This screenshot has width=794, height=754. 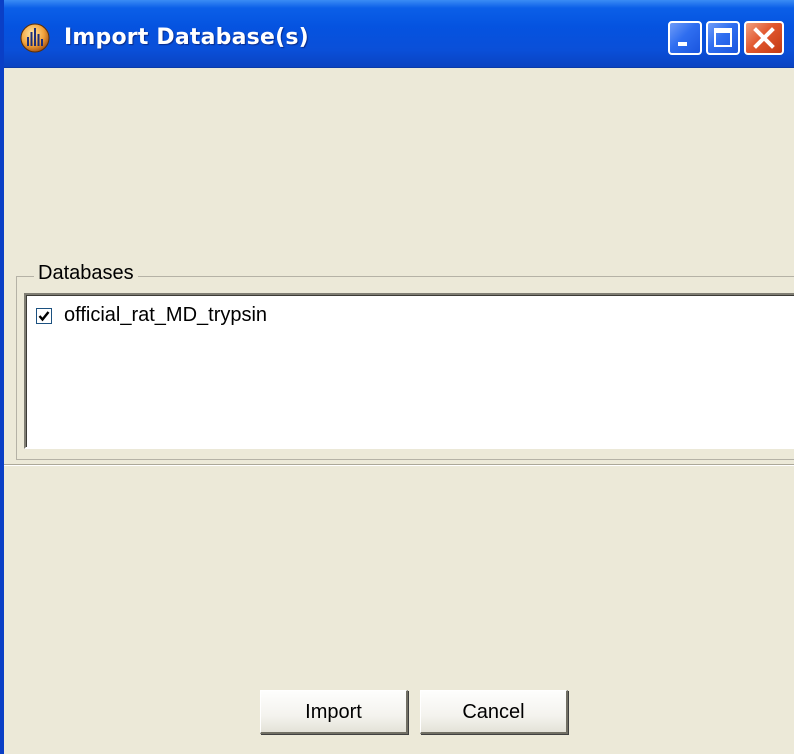 I want to click on close-button, so click(x=764, y=38).